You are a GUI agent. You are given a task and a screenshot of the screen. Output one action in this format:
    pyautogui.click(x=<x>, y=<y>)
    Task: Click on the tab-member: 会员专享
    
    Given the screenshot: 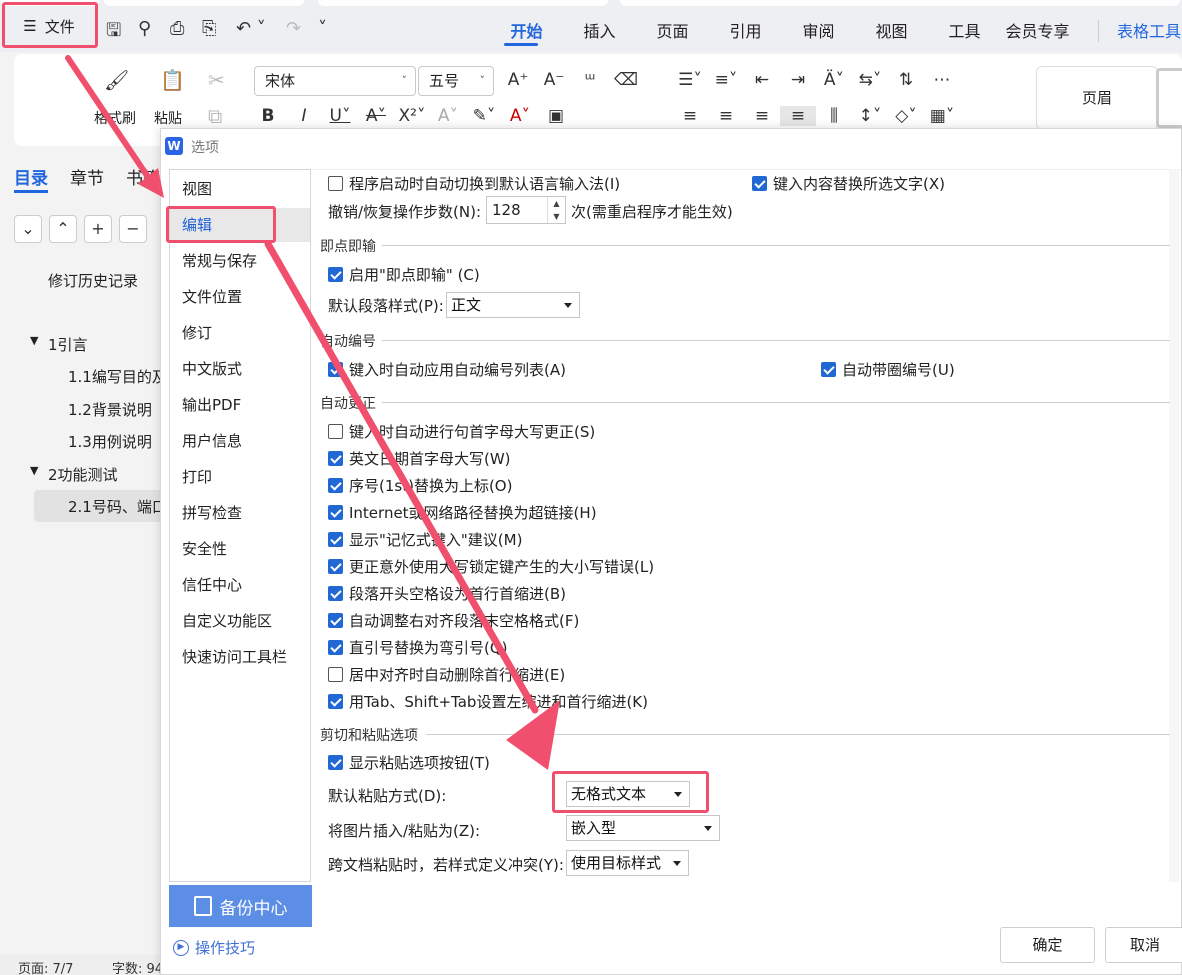 What is the action you would take?
    pyautogui.click(x=1037, y=30)
    